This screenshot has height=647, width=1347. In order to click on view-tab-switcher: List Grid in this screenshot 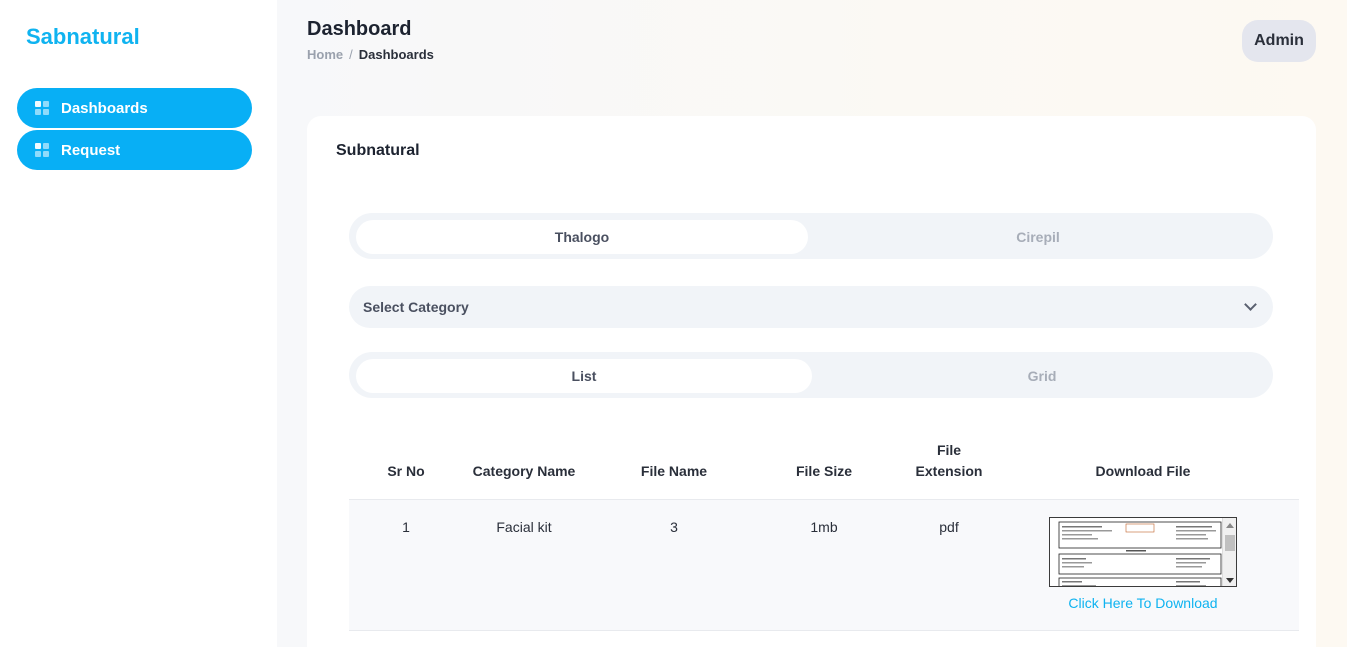, I will do `click(811, 375)`.